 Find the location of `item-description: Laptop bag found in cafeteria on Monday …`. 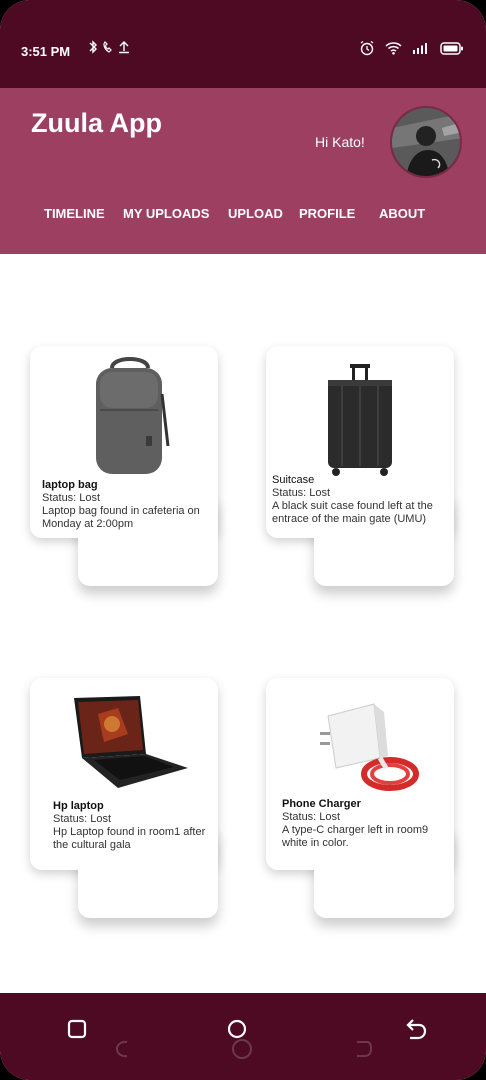

item-description: Laptop bag found in cafeteria on Monday … is located at coordinates (121, 517).